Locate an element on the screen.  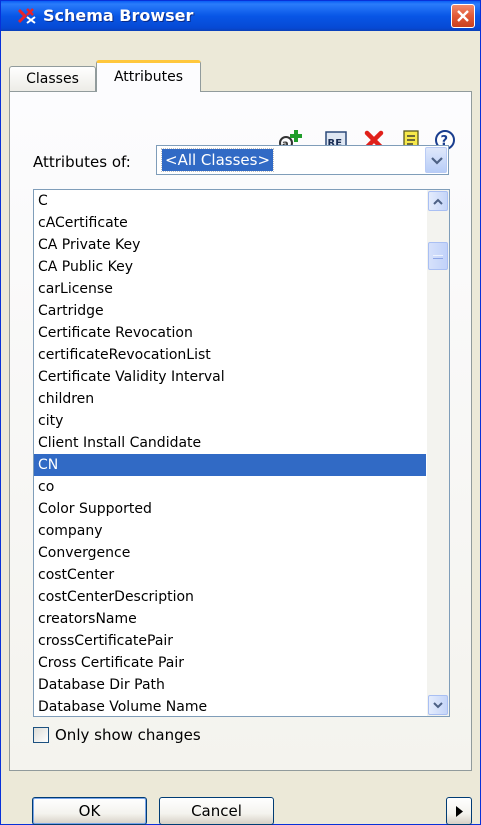
right-arrow-icon is located at coordinates (459, 811).